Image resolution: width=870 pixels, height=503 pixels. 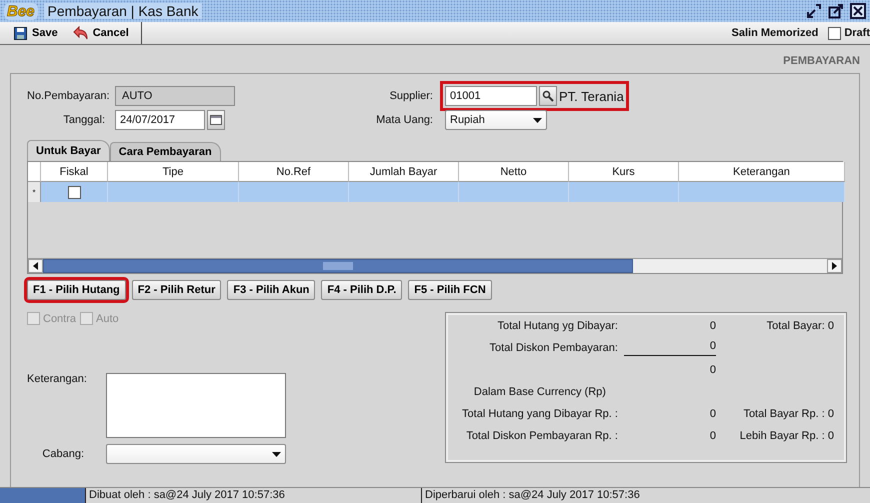 What do you see at coordinates (160, 120) in the screenshot?
I see `date-field: 24/07/2017` at bounding box center [160, 120].